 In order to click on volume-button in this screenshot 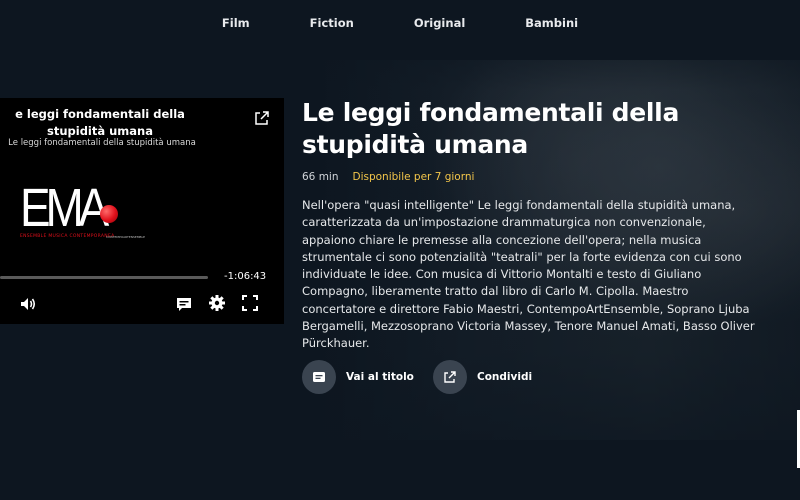, I will do `click(28, 304)`.